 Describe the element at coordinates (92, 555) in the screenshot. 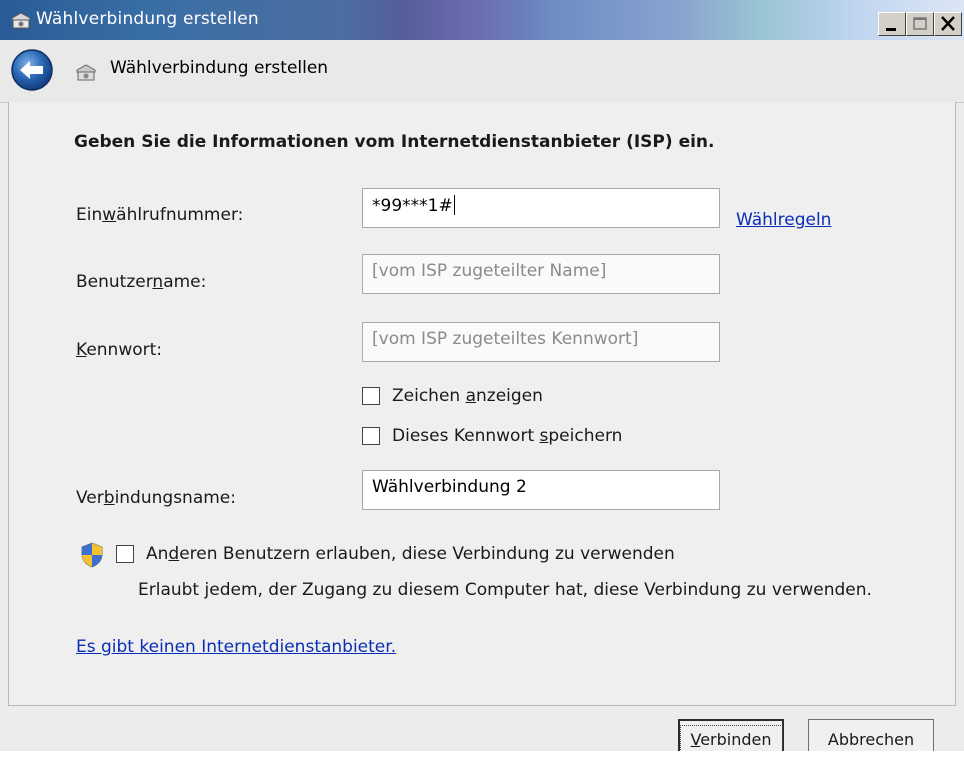

I see `security-shield-icon` at that location.